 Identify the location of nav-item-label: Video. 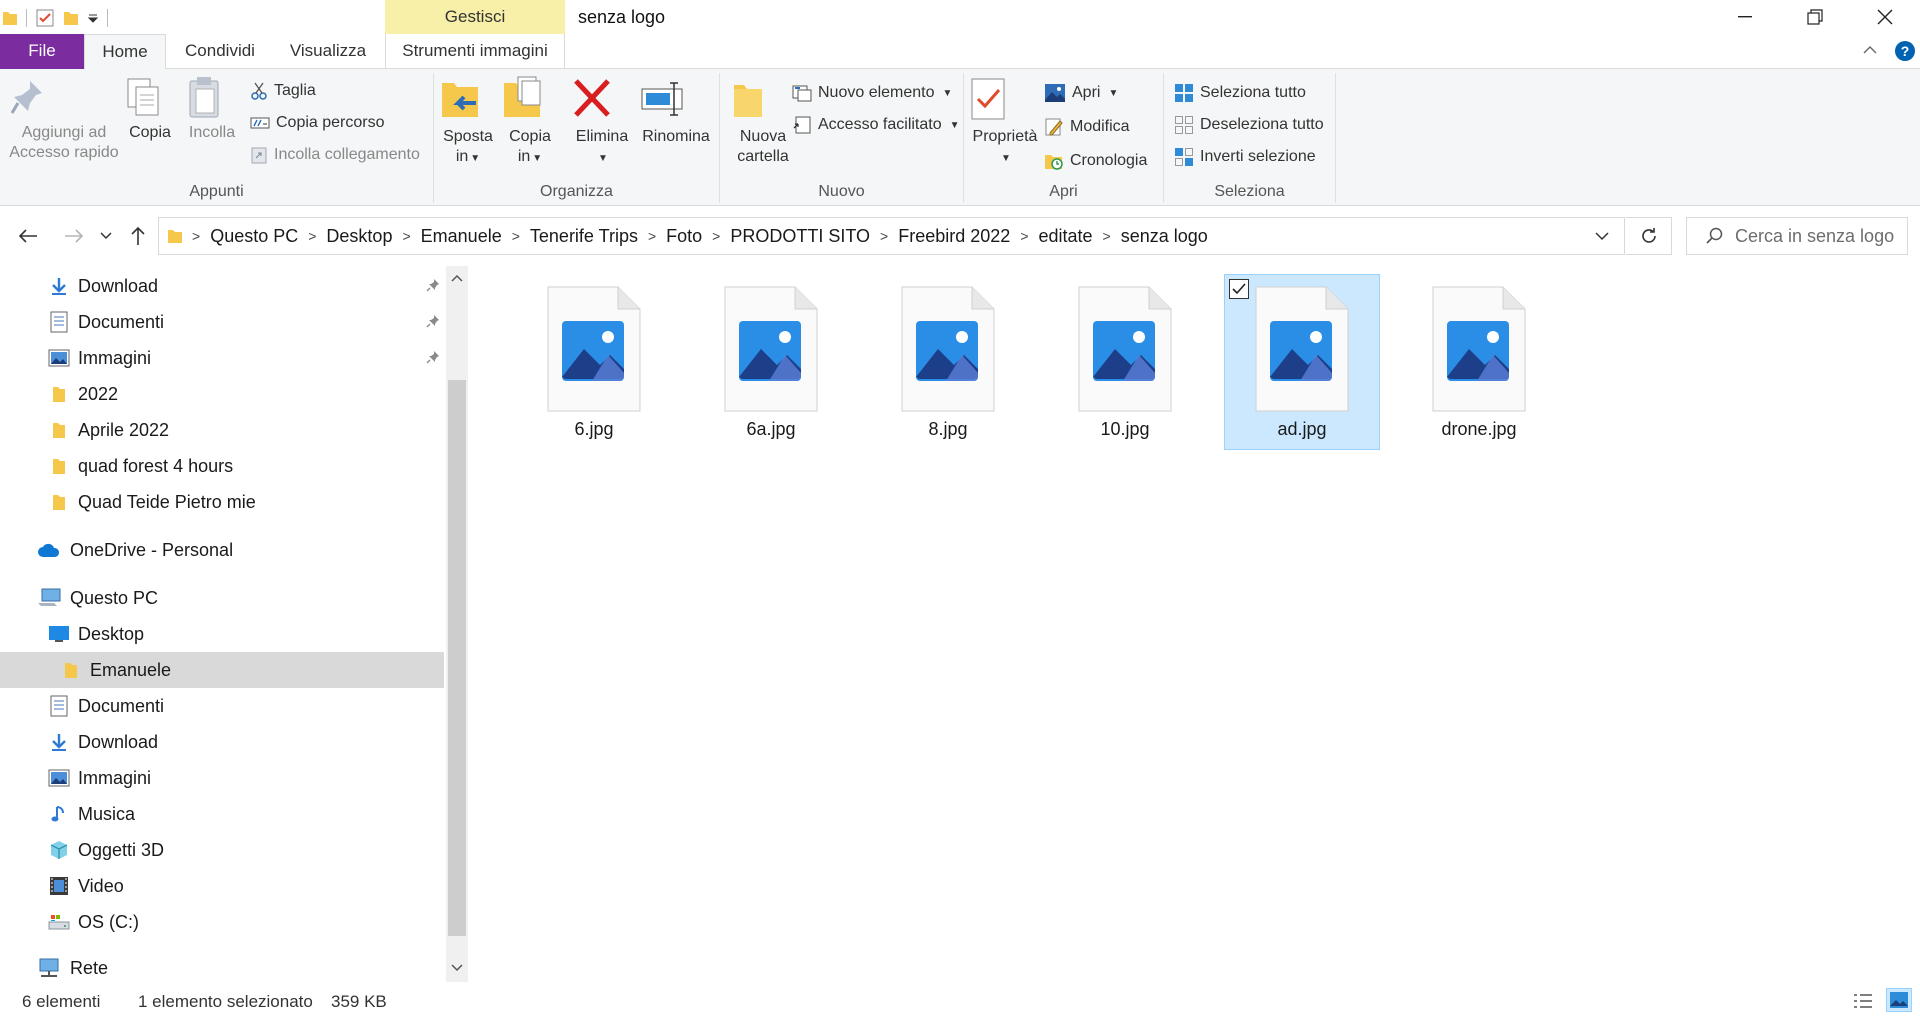
(101, 885).